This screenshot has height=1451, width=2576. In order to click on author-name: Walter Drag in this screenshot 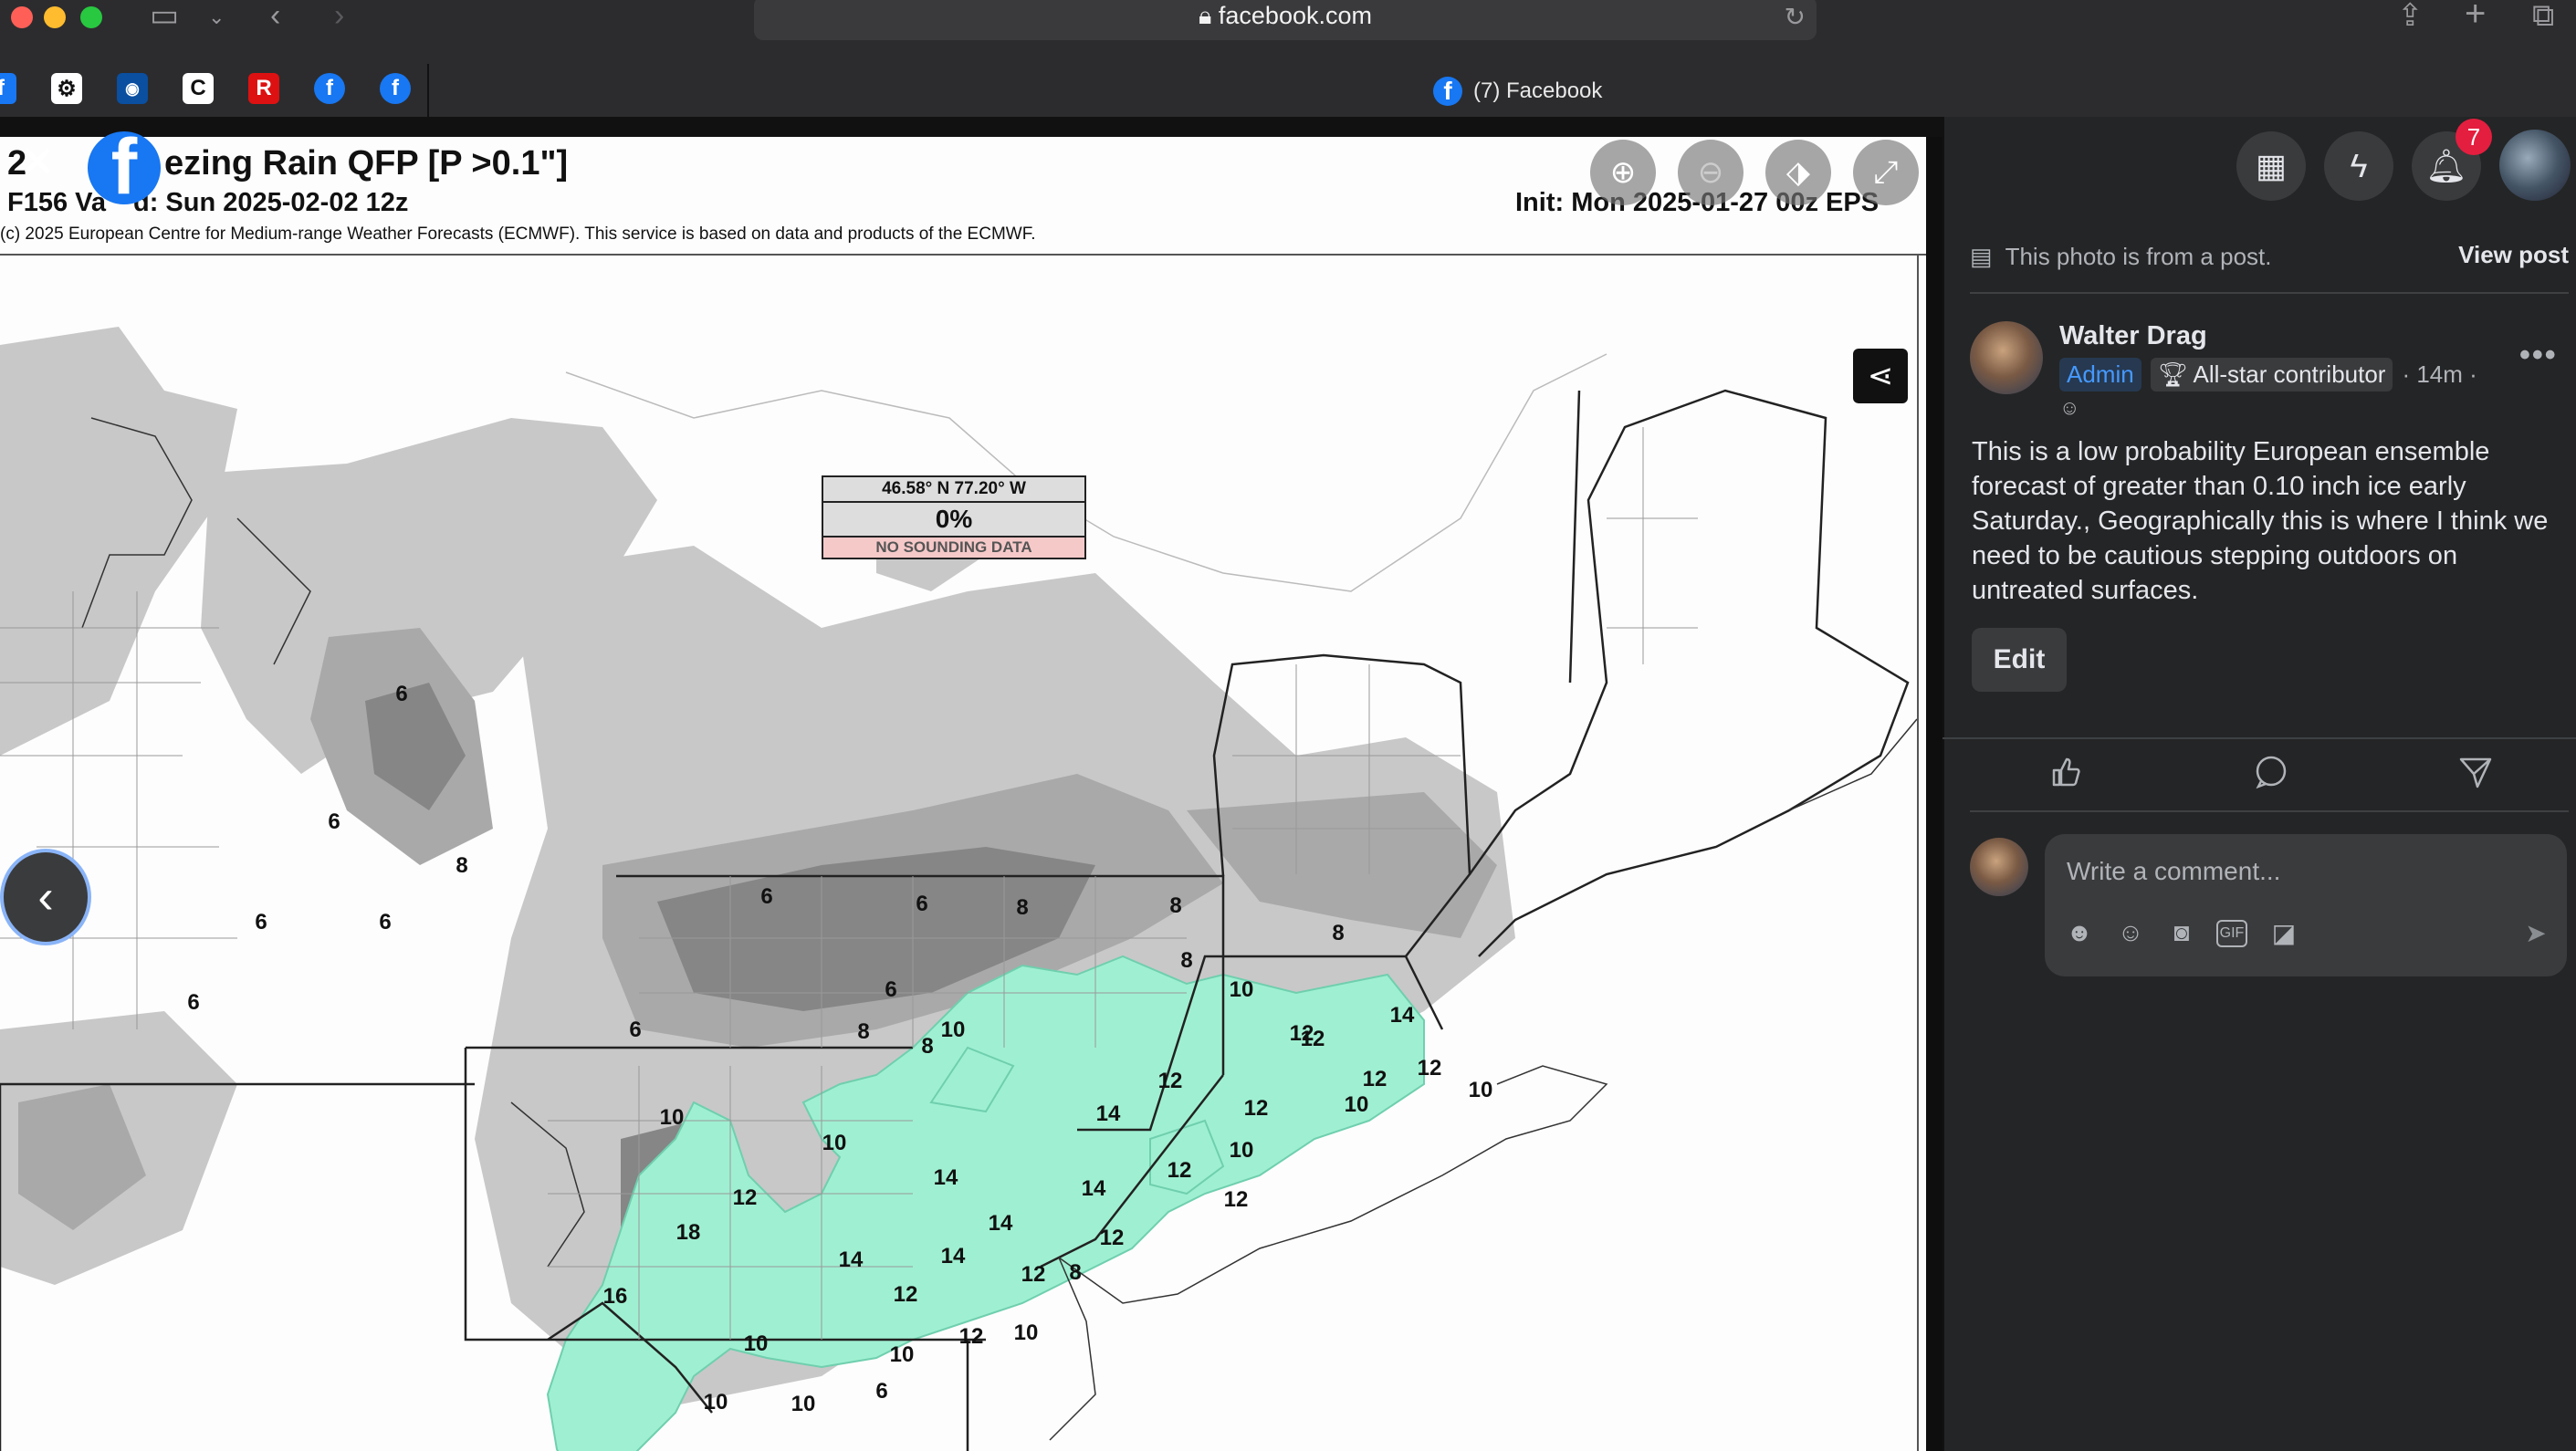, I will do `click(2133, 336)`.